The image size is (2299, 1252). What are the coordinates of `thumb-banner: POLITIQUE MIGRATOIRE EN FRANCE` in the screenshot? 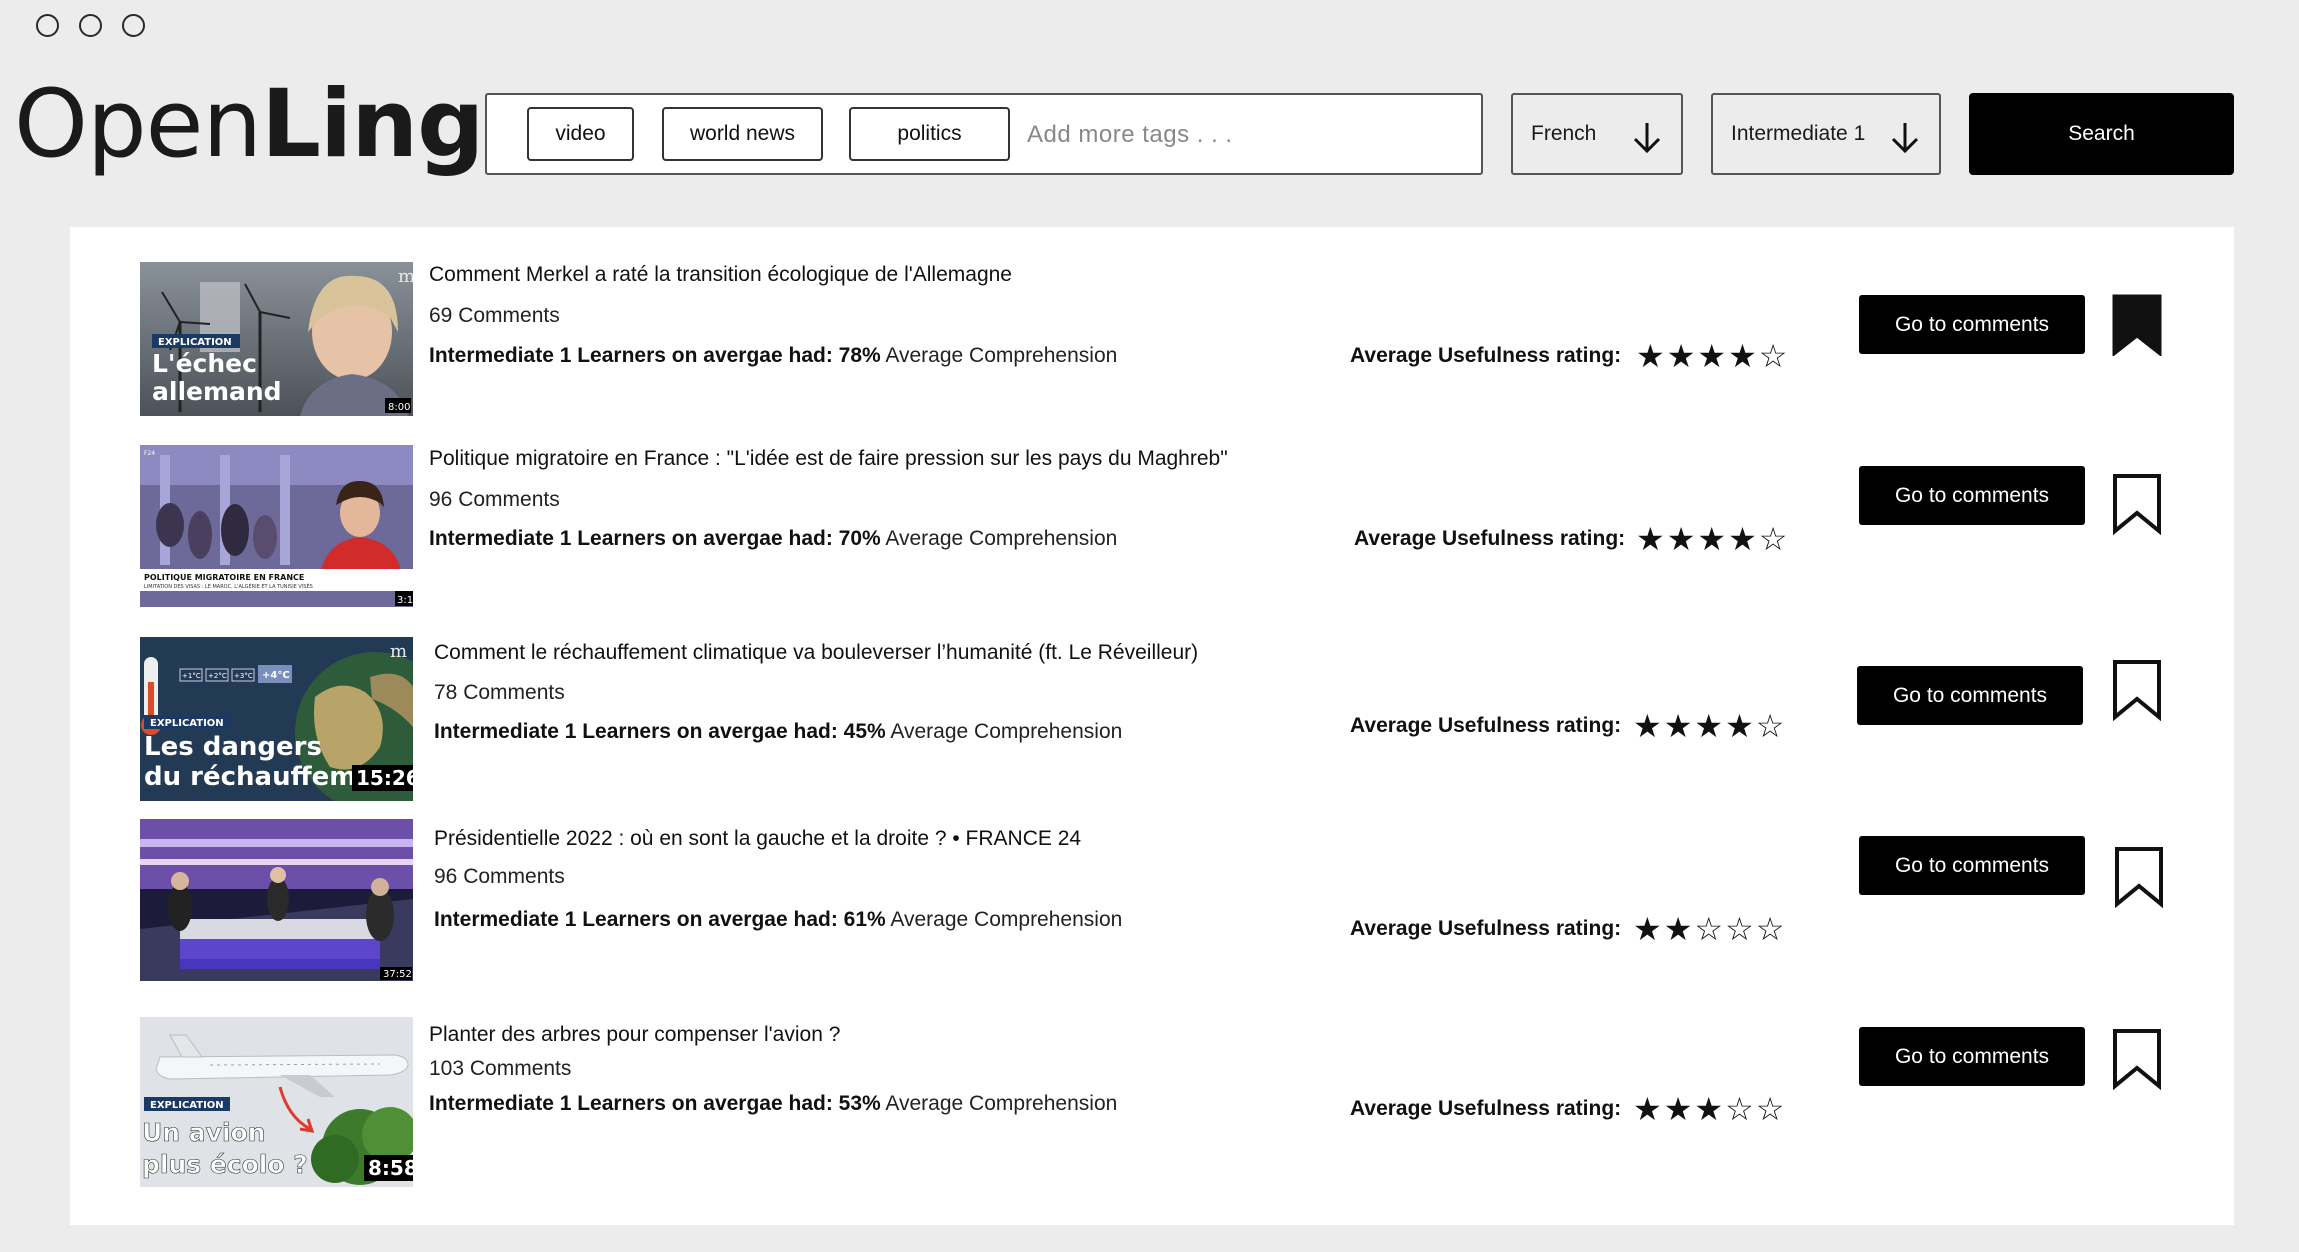 It's located at (224, 577).